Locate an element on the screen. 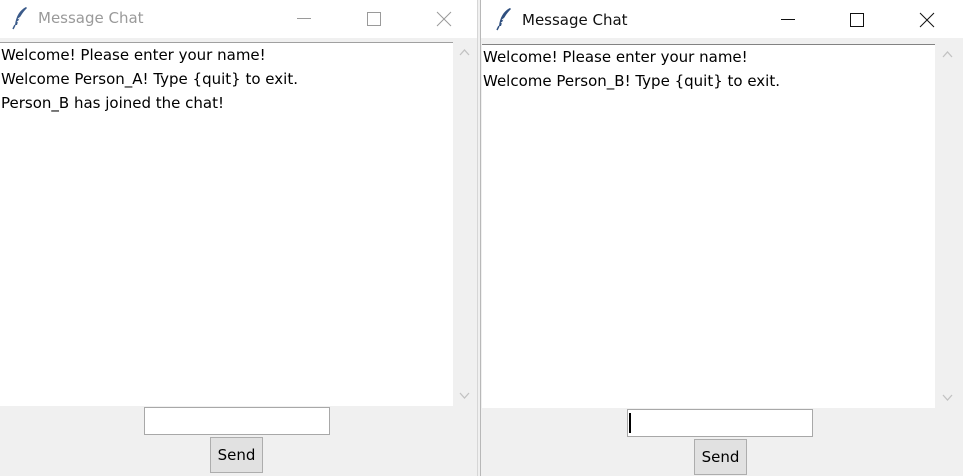 Image resolution: width=963 pixels, height=476 pixels. message-line: Welcome Person_B! Type {quit} to exit. is located at coordinates (631, 81).